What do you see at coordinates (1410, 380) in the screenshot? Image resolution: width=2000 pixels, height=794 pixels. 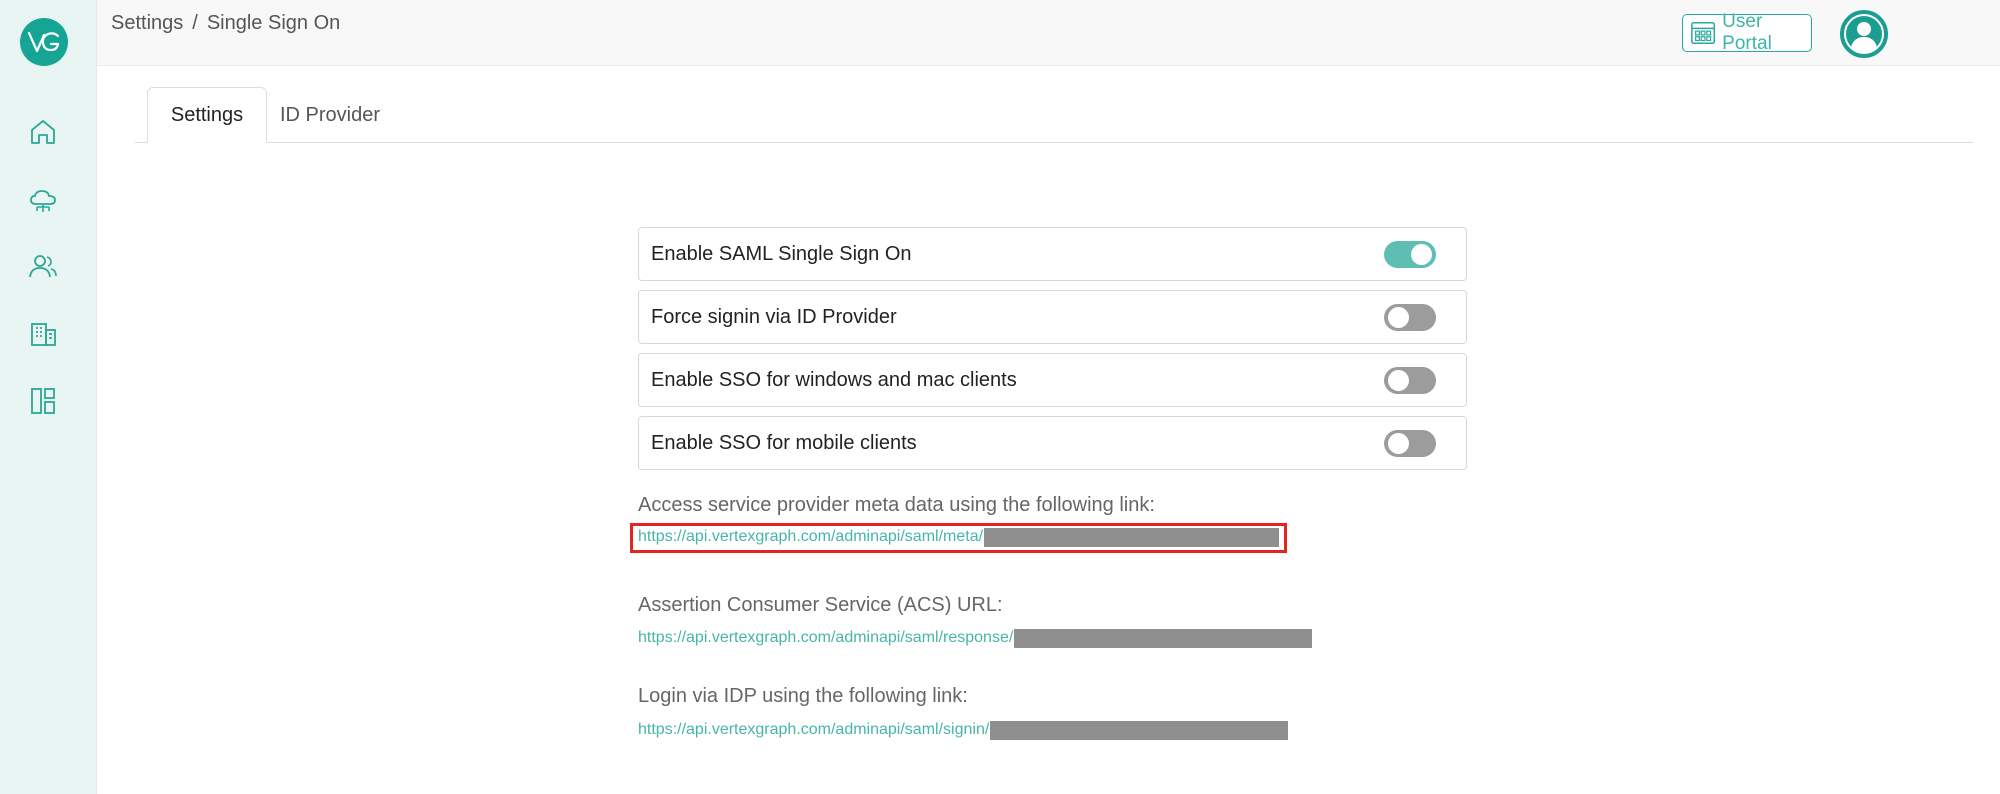 I see `toggle-desktop-sso` at bounding box center [1410, 380].